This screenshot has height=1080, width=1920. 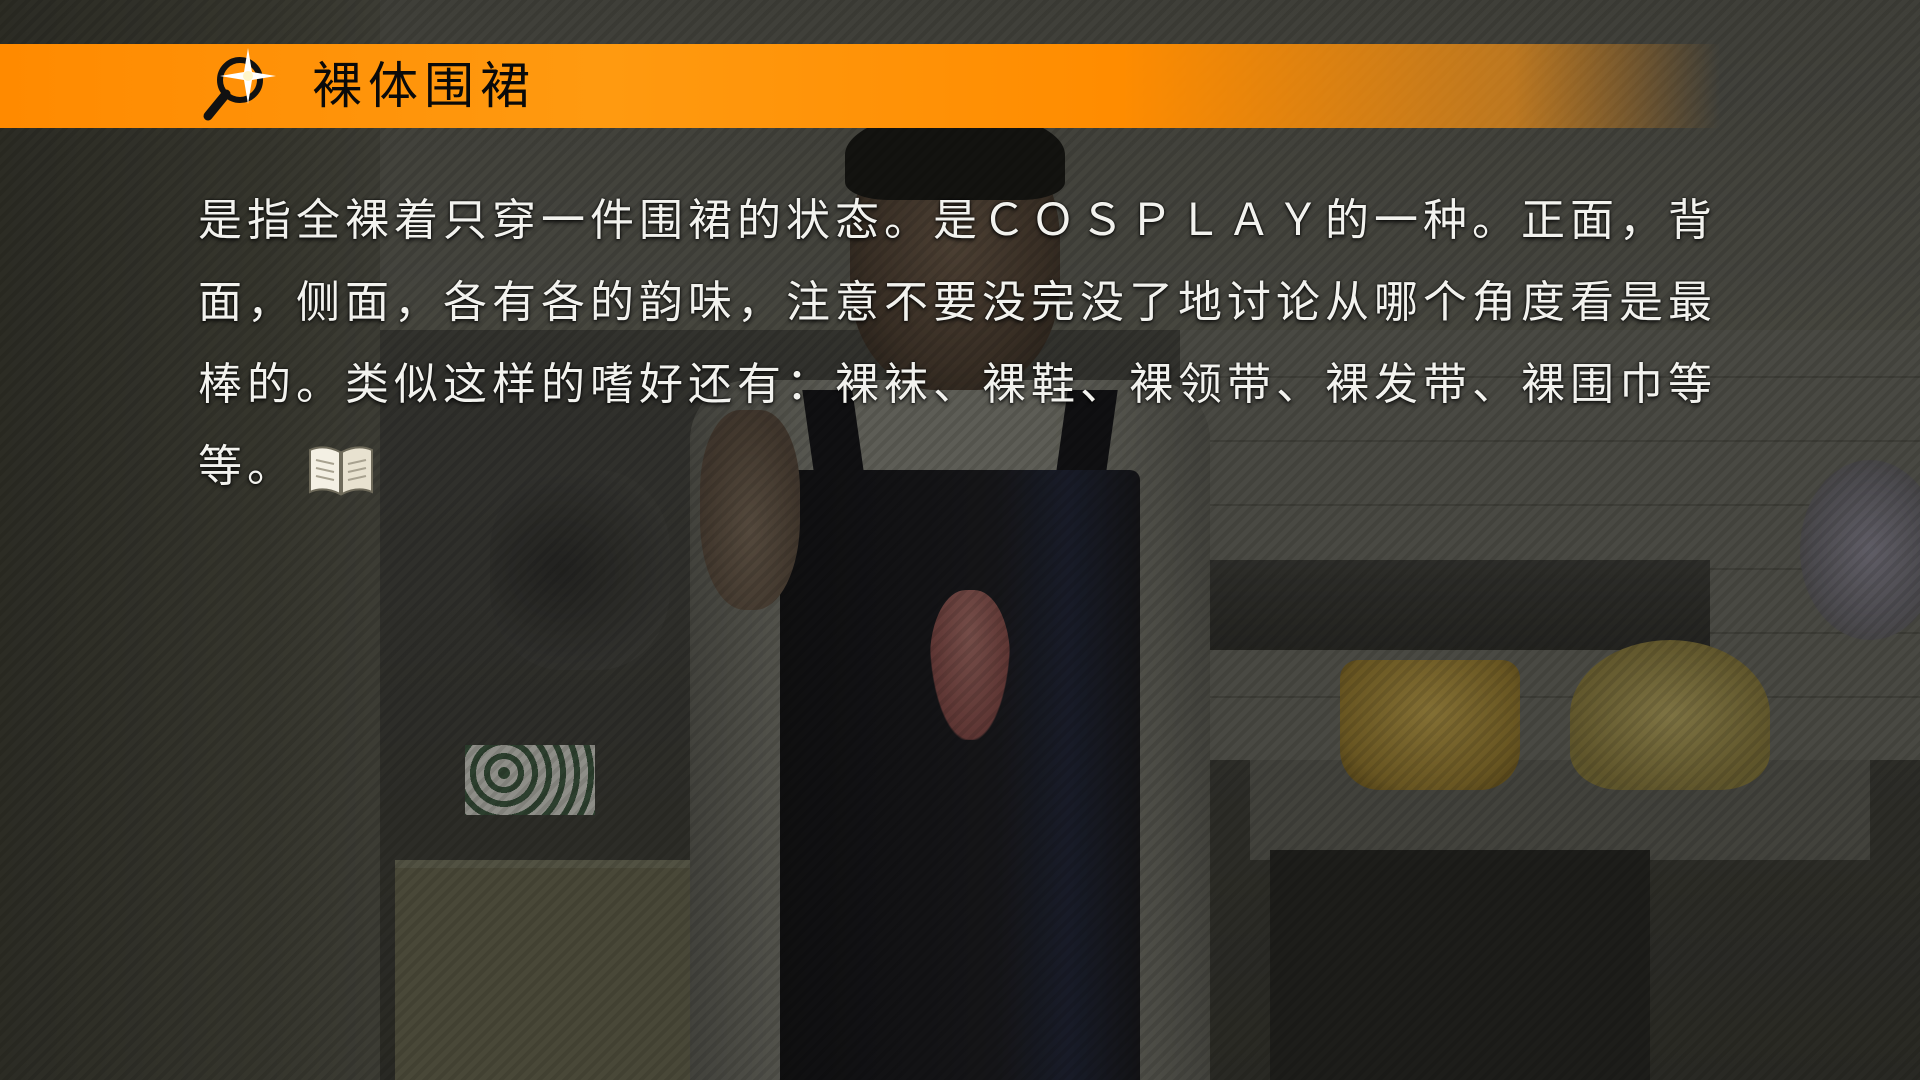 I want to click on magnifier-sparkle-icon, so click(x=240, y=85).